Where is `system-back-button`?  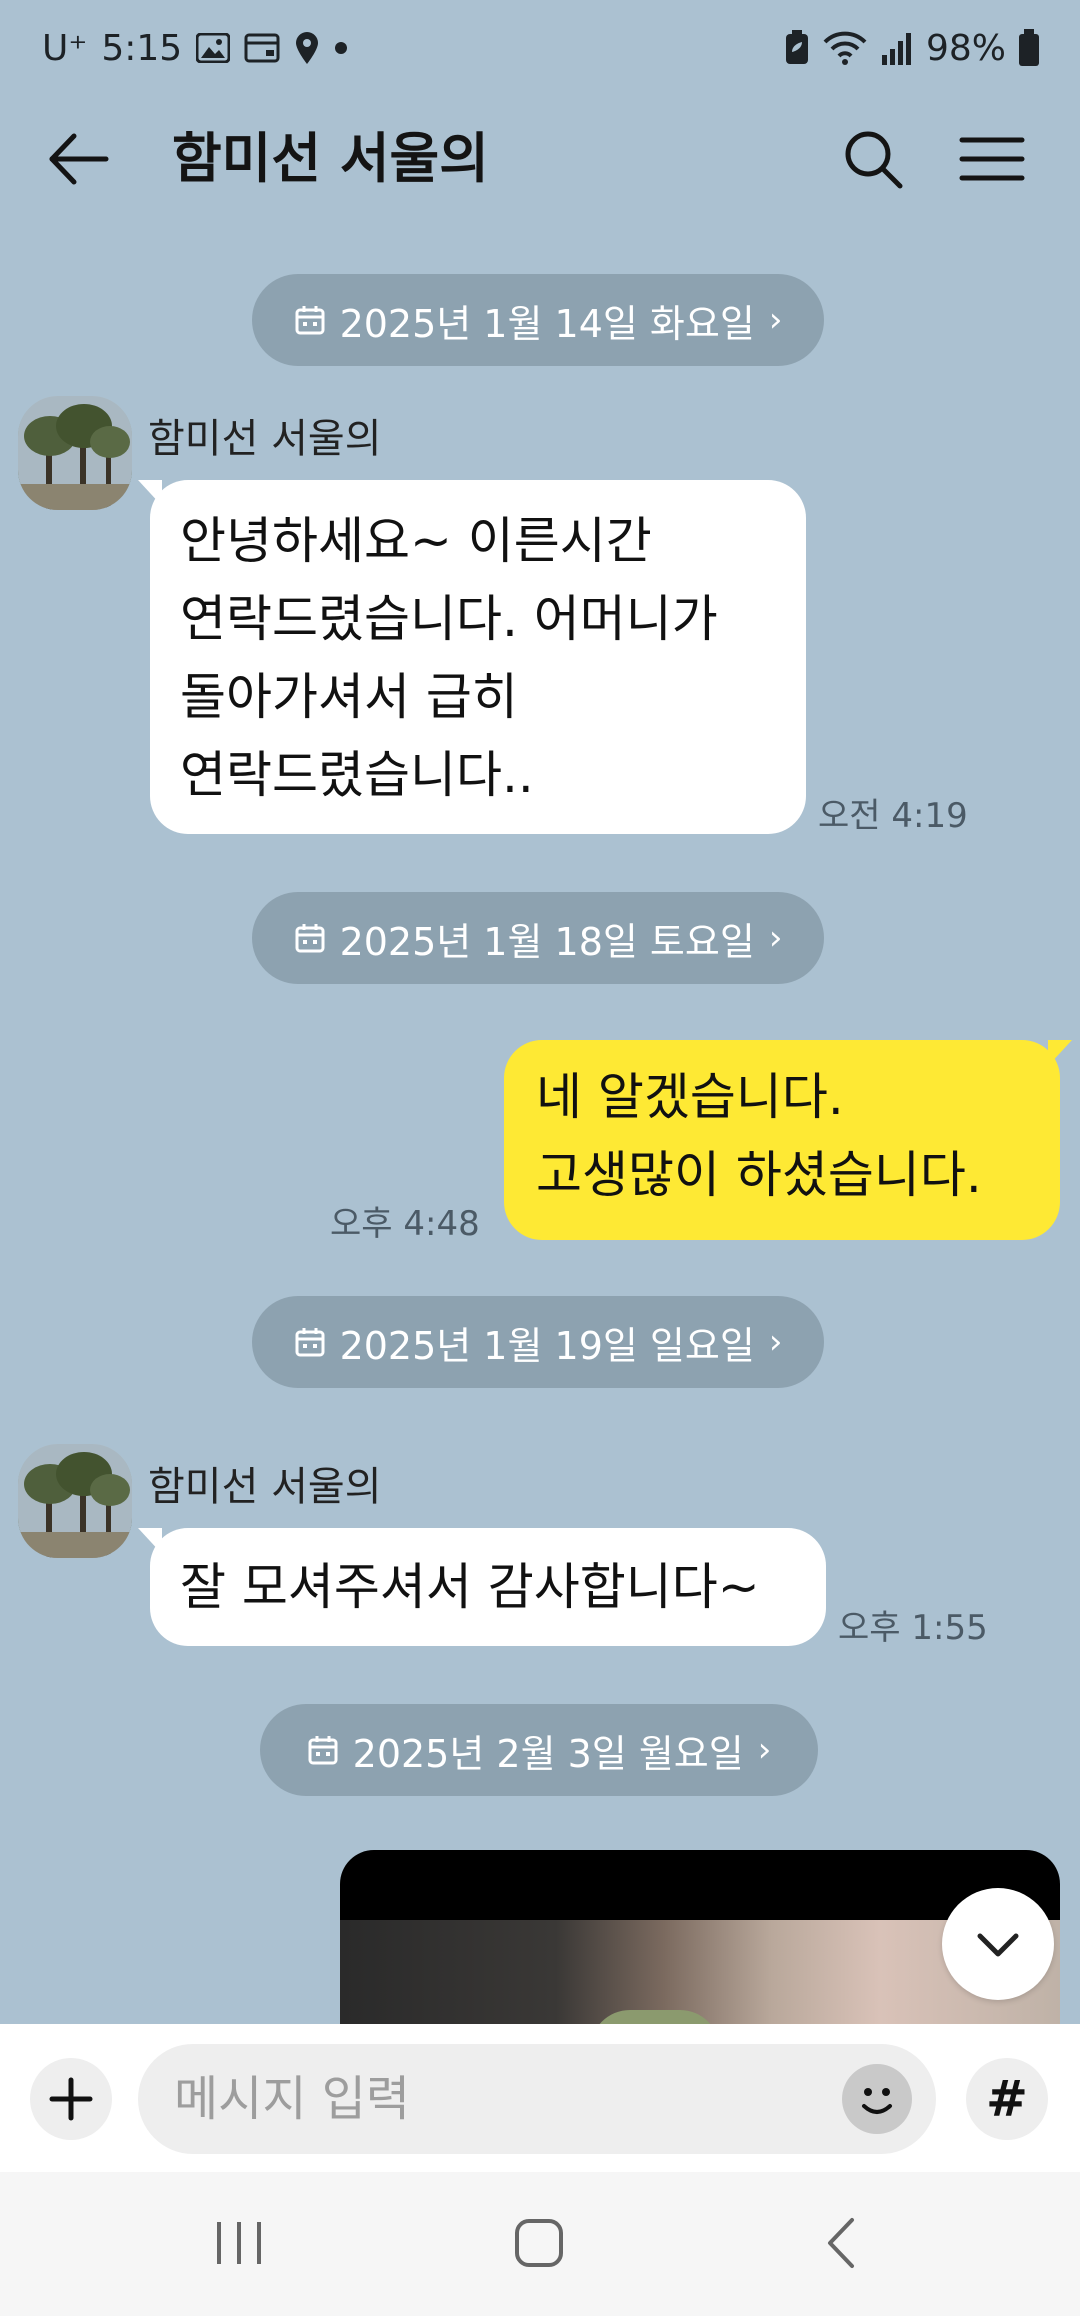
system-back-button is located at coordinates (843, 2243).